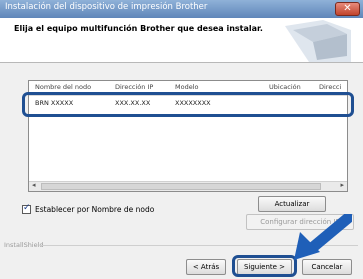 Image resolution: width=363 pixels, height=279 pixels. I want to click on column-header-ip-address: Dirección IP, so click(134, 87).